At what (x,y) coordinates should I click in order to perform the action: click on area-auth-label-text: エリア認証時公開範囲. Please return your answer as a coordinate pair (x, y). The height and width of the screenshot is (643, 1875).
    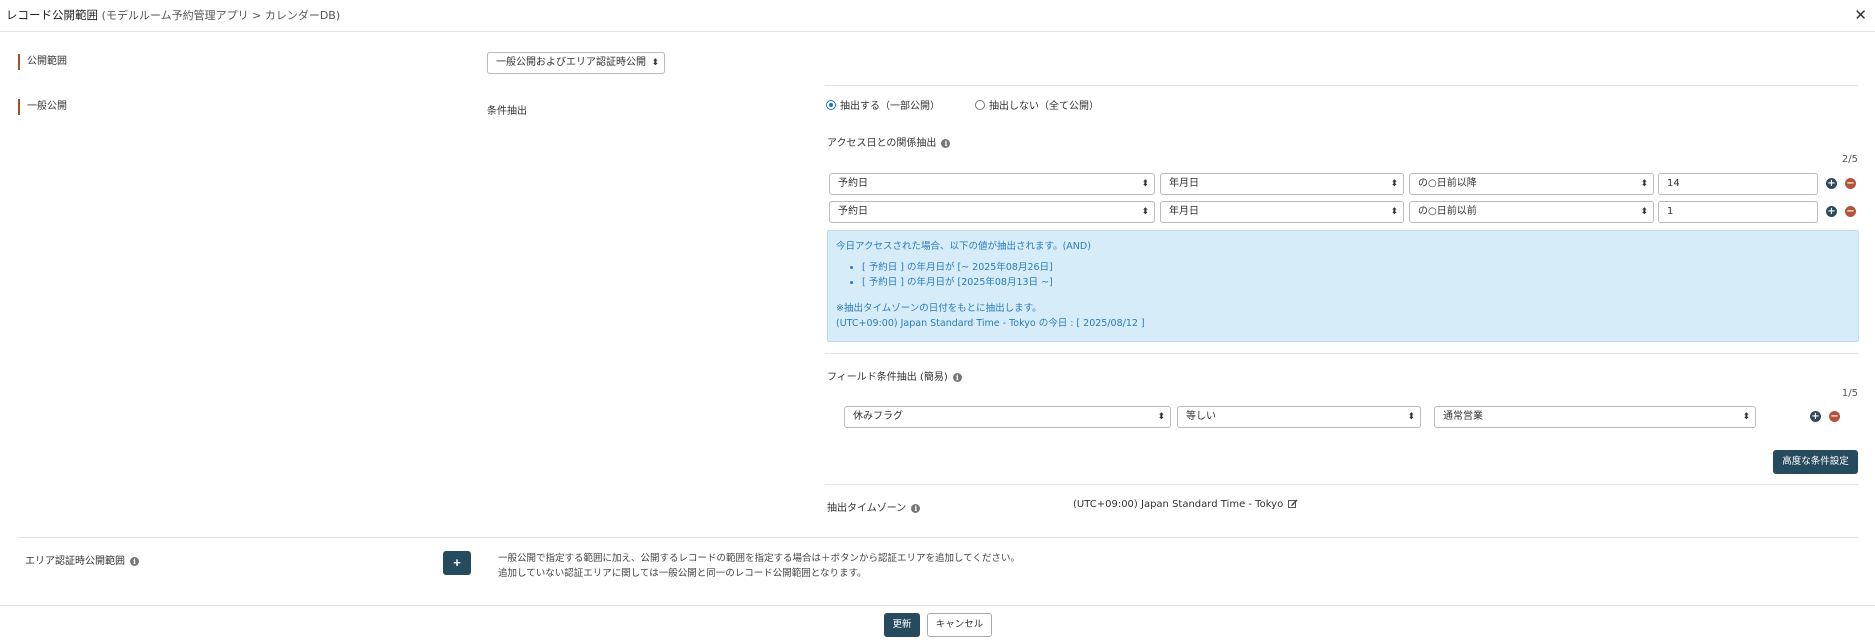
    Looking at the image, I should click on (75, 561).